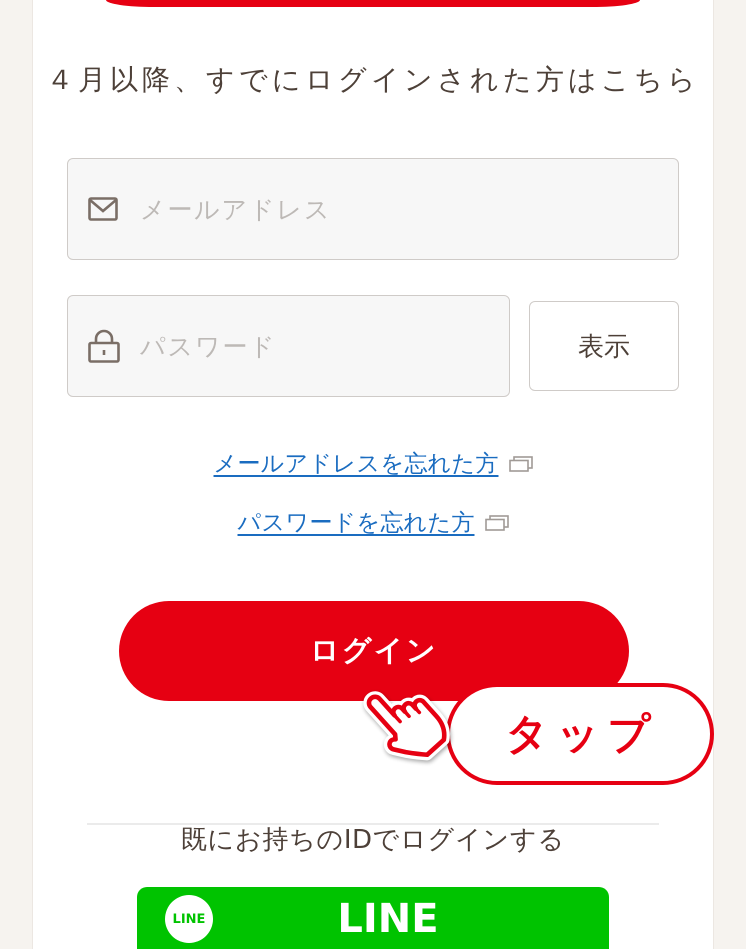 Image resolution: width=746 pixels, height=949 pixels. What do you see at coordinates (356, 464) in the screenshot?
I see `help-link: メールアドレスを忘れた方` at bounding box center [356, 464].